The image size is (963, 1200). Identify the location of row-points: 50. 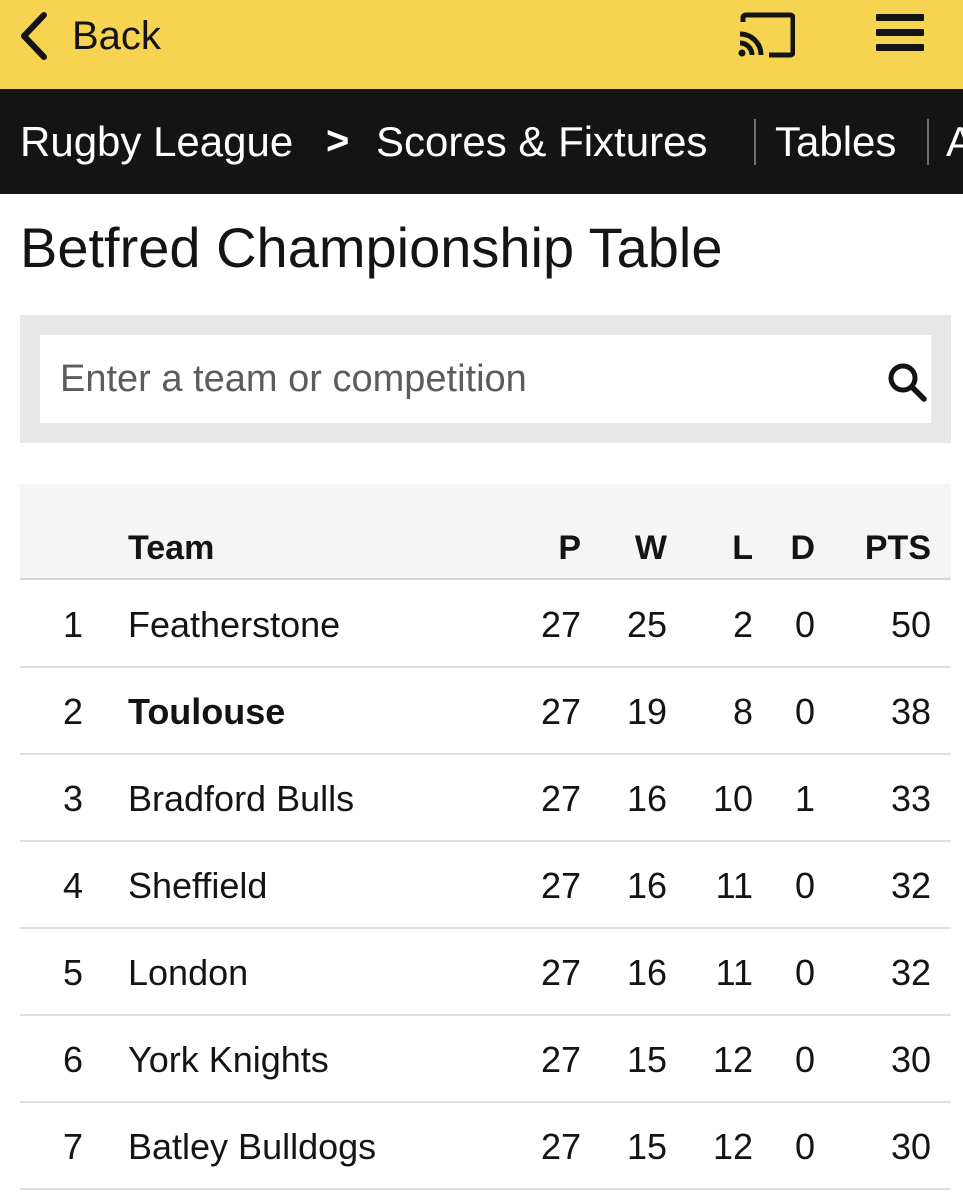
(910, 624).